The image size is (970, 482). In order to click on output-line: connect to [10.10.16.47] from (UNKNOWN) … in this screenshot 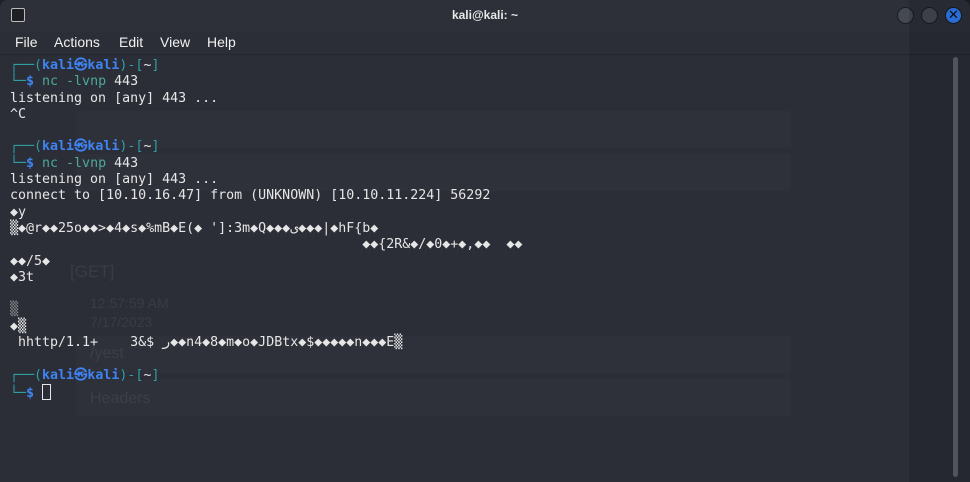, I will do `click(250, 196)`.